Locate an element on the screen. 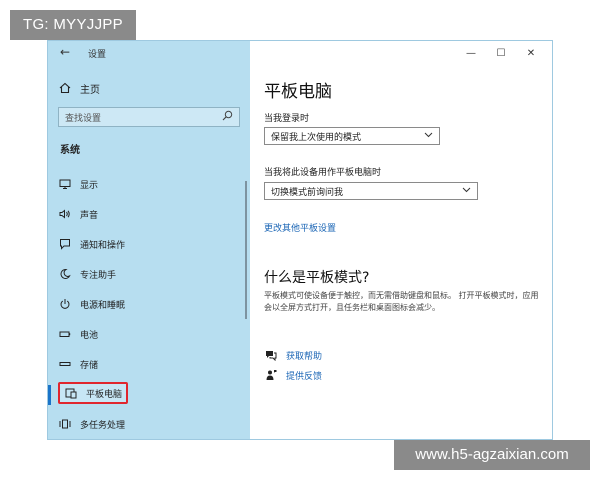 The image size is (600, 480). selection-indicator is located at coordinates (49, 395).